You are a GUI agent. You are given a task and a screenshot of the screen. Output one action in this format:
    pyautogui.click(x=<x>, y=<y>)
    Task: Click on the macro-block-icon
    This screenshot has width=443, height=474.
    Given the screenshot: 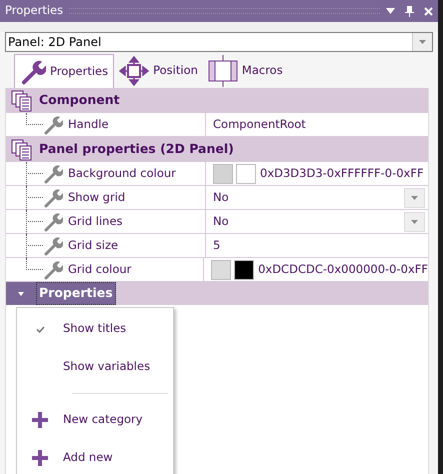 What is the action you would take?
    pyautogui.click(x=223, y=71)
    